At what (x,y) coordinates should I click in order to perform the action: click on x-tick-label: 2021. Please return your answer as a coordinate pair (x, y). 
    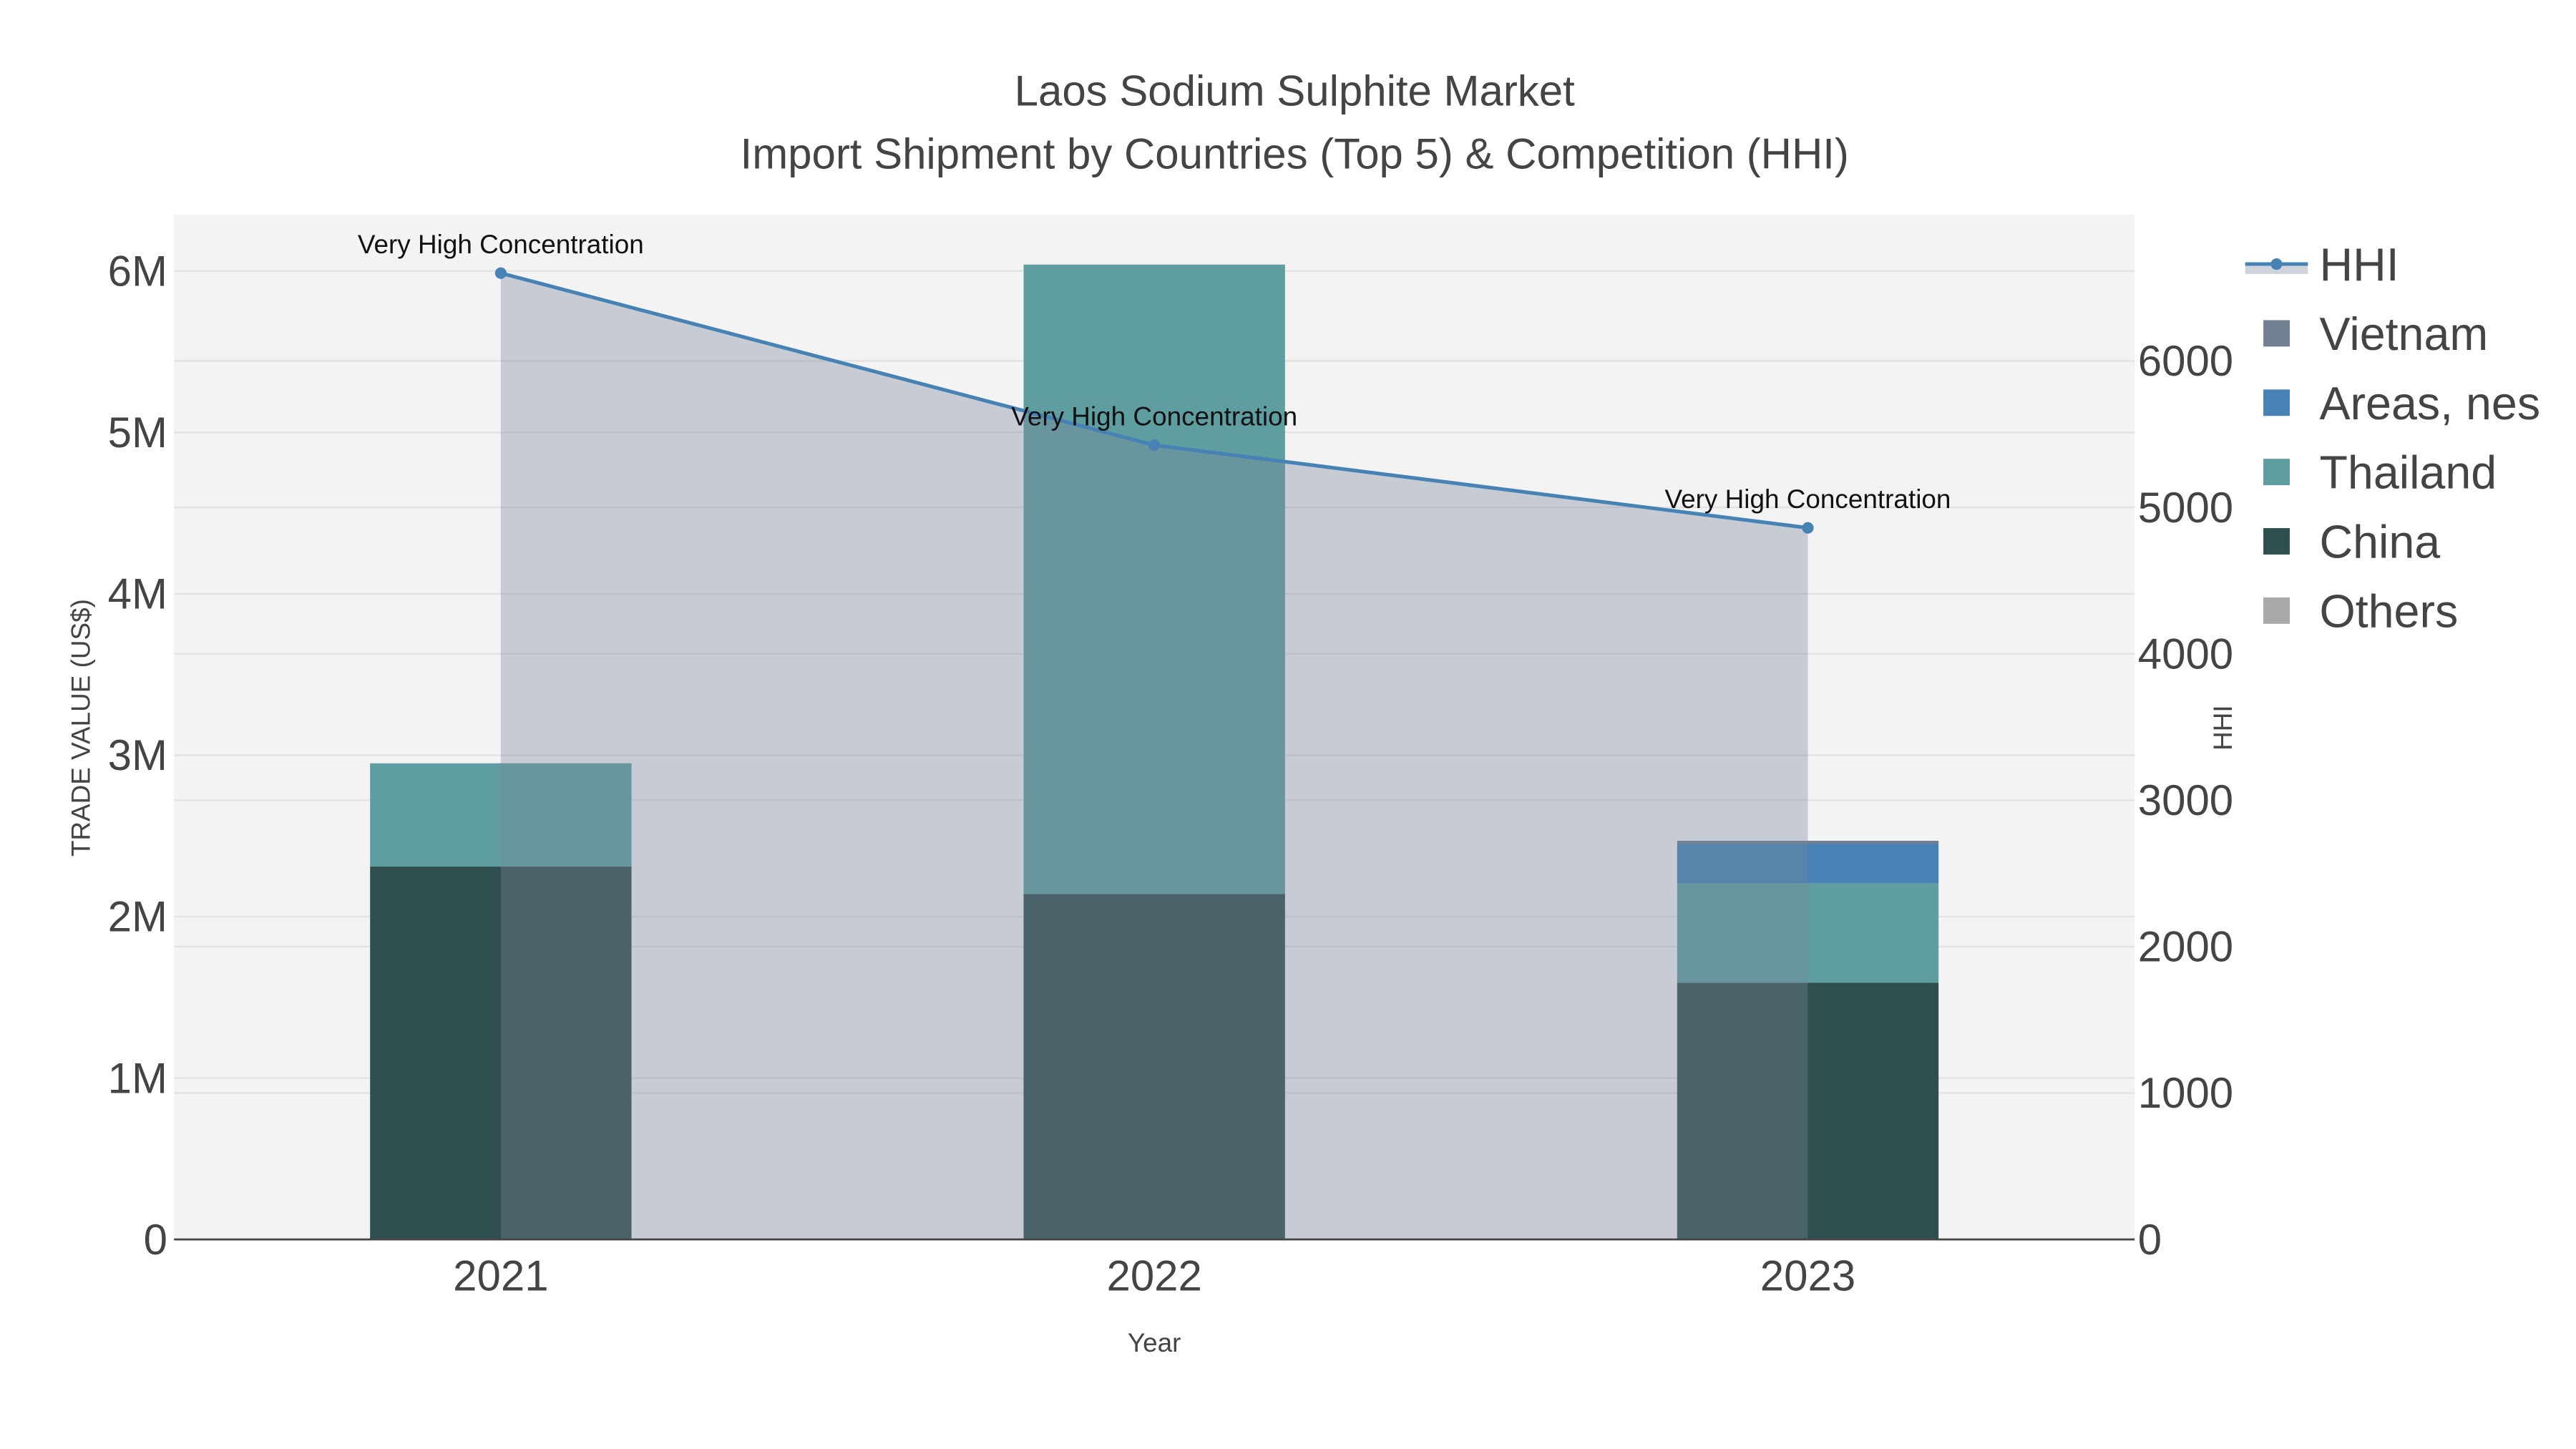
    Looking at the image, I should click on (500, 1276).